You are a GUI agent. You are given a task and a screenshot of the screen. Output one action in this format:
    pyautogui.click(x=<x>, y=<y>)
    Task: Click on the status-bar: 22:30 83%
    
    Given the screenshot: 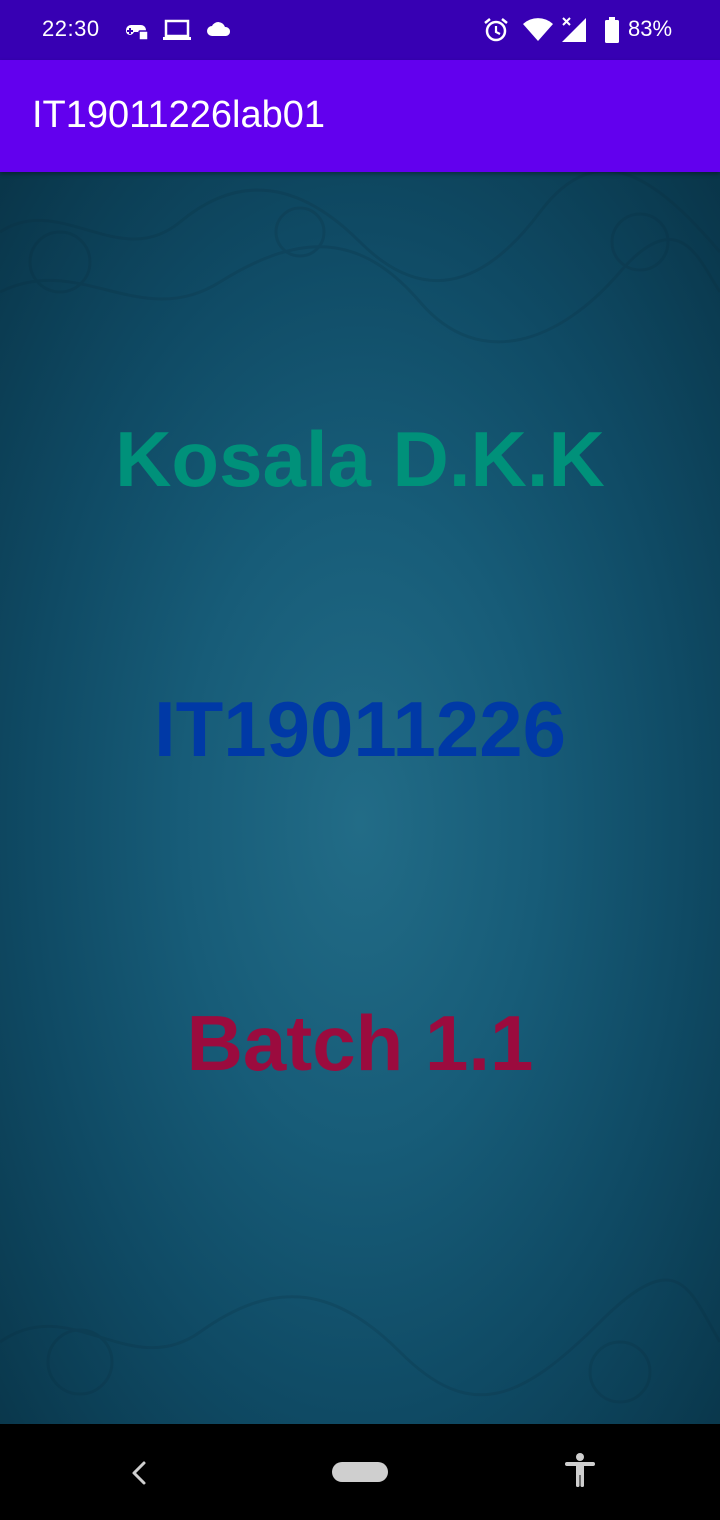 What is the action you would take?
    pyautogui.click(x=360, y=30)
    